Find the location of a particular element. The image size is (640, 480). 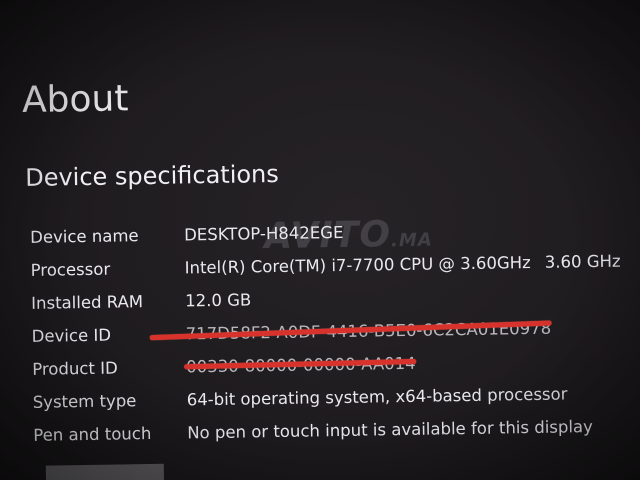

spec-label: Device name is located at coordinates (84, 236).